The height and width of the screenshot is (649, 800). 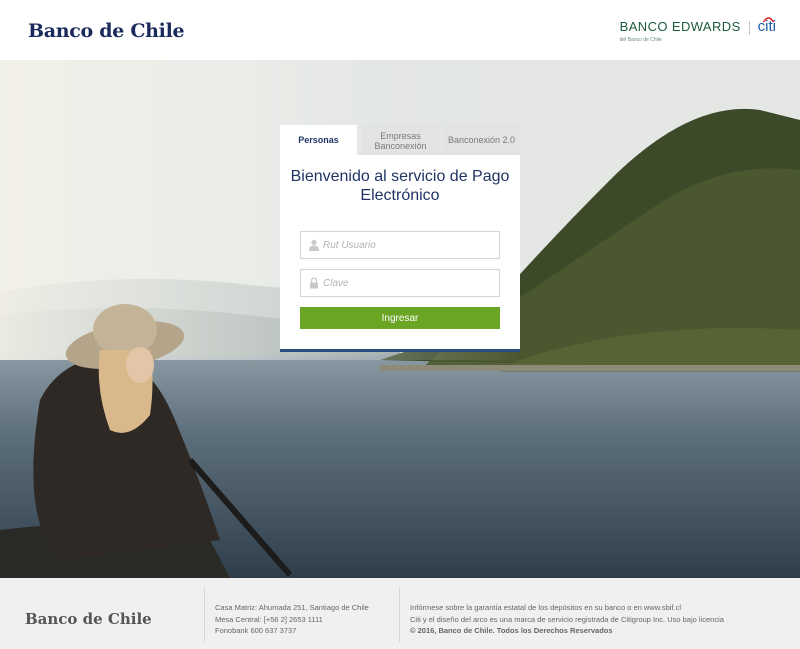 I want to click on rut-usuario-input, so click(x=408, y=245).